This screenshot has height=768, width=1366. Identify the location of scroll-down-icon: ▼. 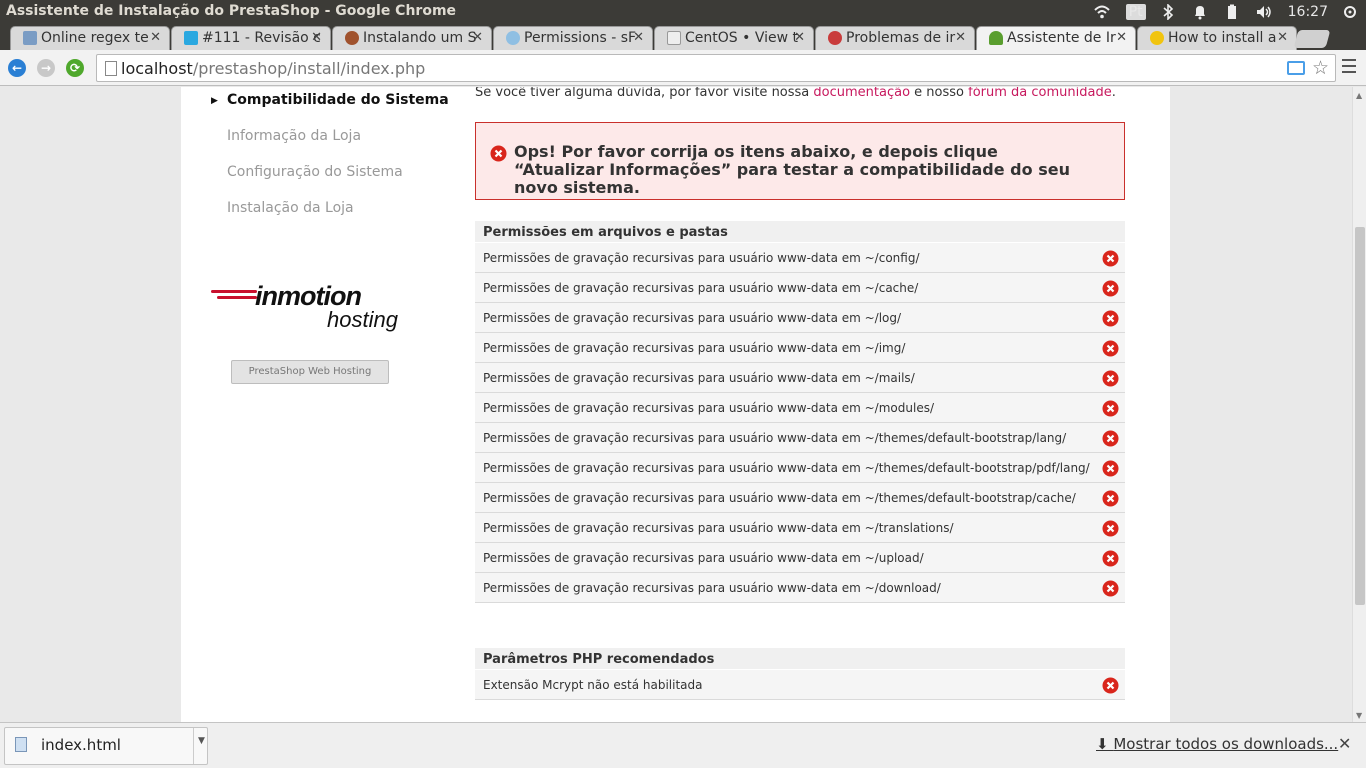
(1359, 715).